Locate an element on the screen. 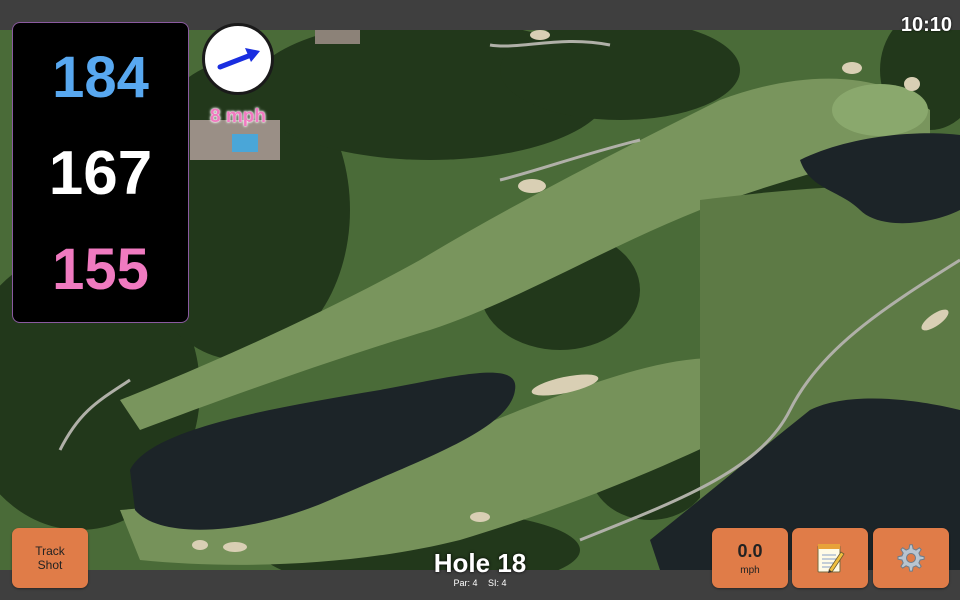 Image resolution: width=960 pixels, height=600 pixels. clock: 10:10 is located at coordinates (926, 25).